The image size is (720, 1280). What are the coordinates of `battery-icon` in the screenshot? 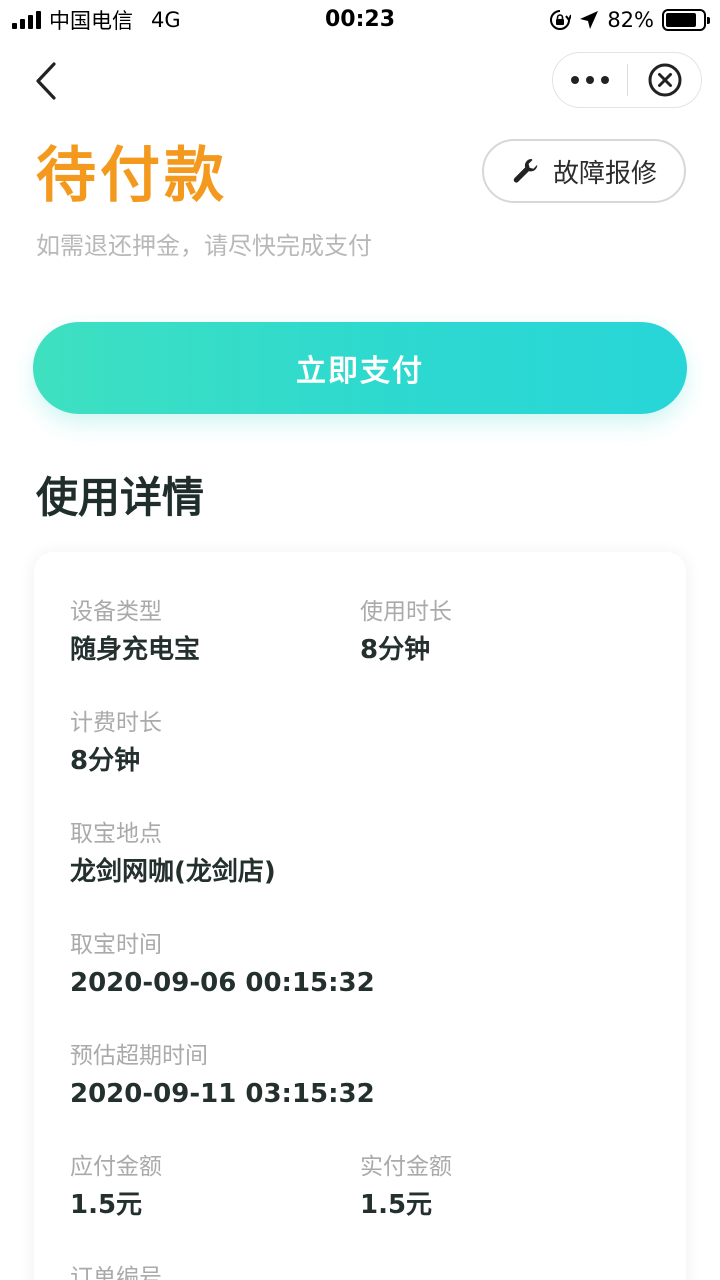 It's located at (686, 20).